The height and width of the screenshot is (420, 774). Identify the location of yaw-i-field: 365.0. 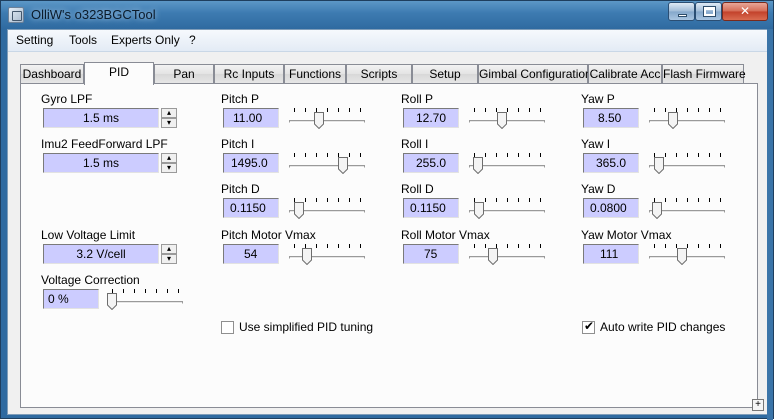
(611, 163).